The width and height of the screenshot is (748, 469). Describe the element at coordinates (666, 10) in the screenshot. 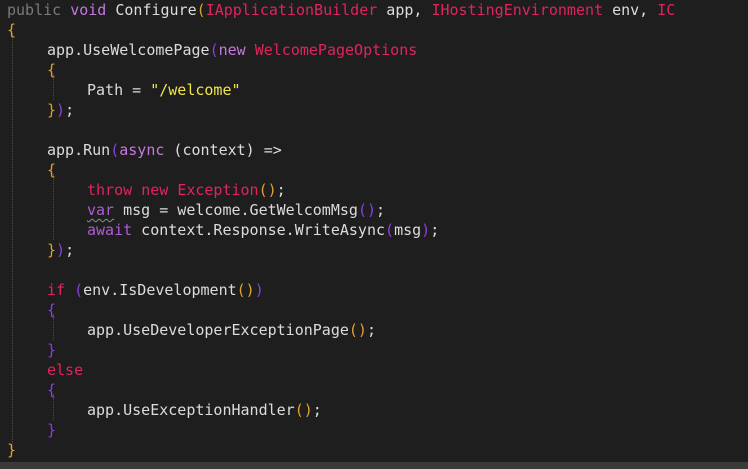

I see `type-truncated: IC` at that location.